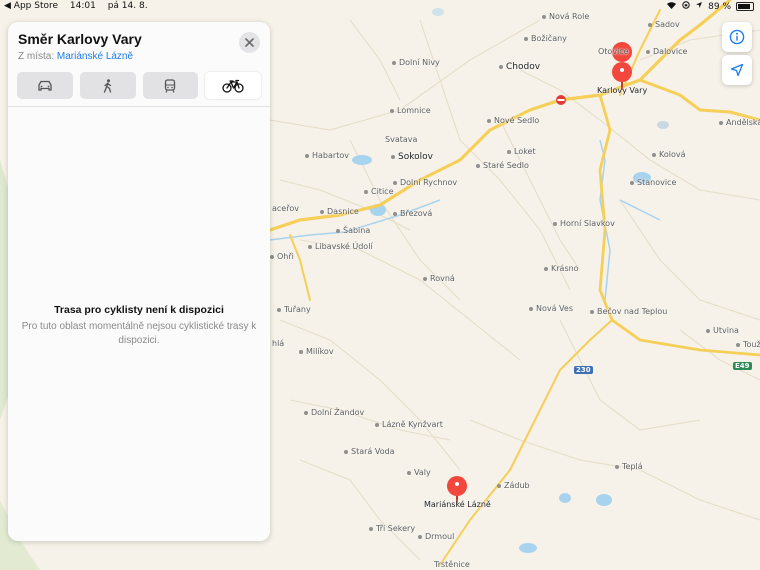 This screenshot has width=760, height=570. What do you see at coordinates (327, 155) in the screenshot?
I see `place-habartov: Habartov` at bounding box center [327, 155].